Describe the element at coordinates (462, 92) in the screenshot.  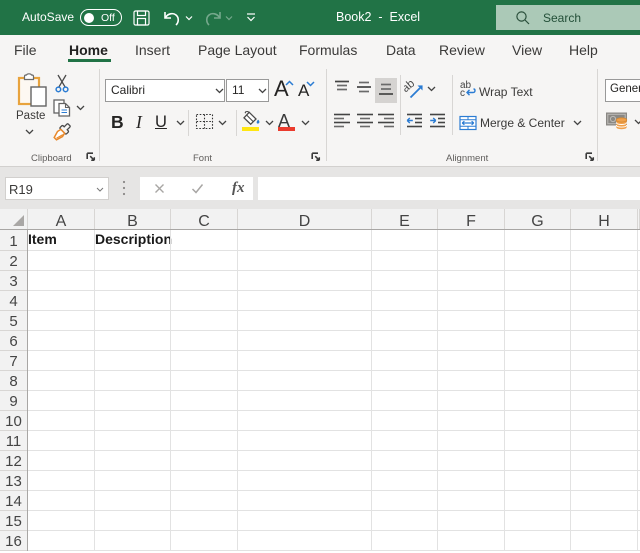
I see `svg-text: c` at that location.